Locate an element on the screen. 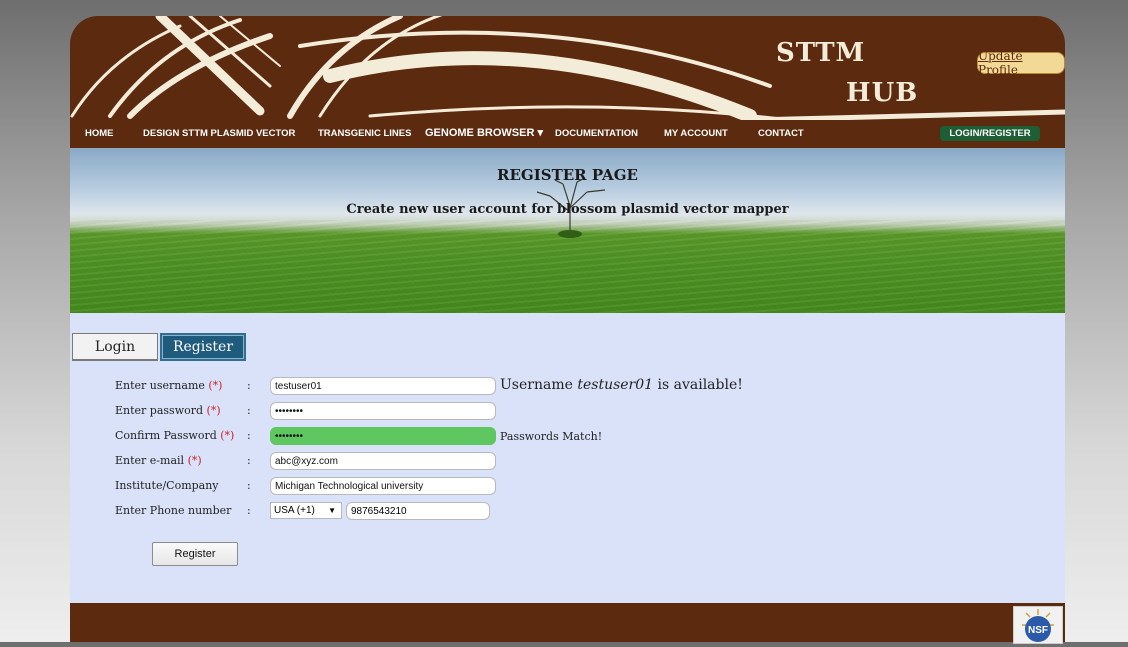 The height and width of the screenshot is (647, 1128). nsf-logo-icon: NSF is located at coordinates (1038, 625).